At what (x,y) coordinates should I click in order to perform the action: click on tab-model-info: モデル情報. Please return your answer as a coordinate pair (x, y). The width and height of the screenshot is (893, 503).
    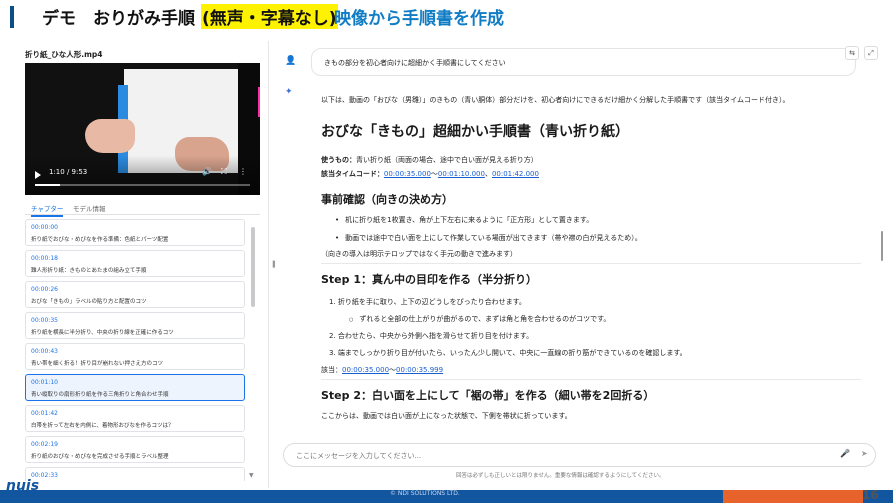
    Looking at the image, I should click on (89, 208).